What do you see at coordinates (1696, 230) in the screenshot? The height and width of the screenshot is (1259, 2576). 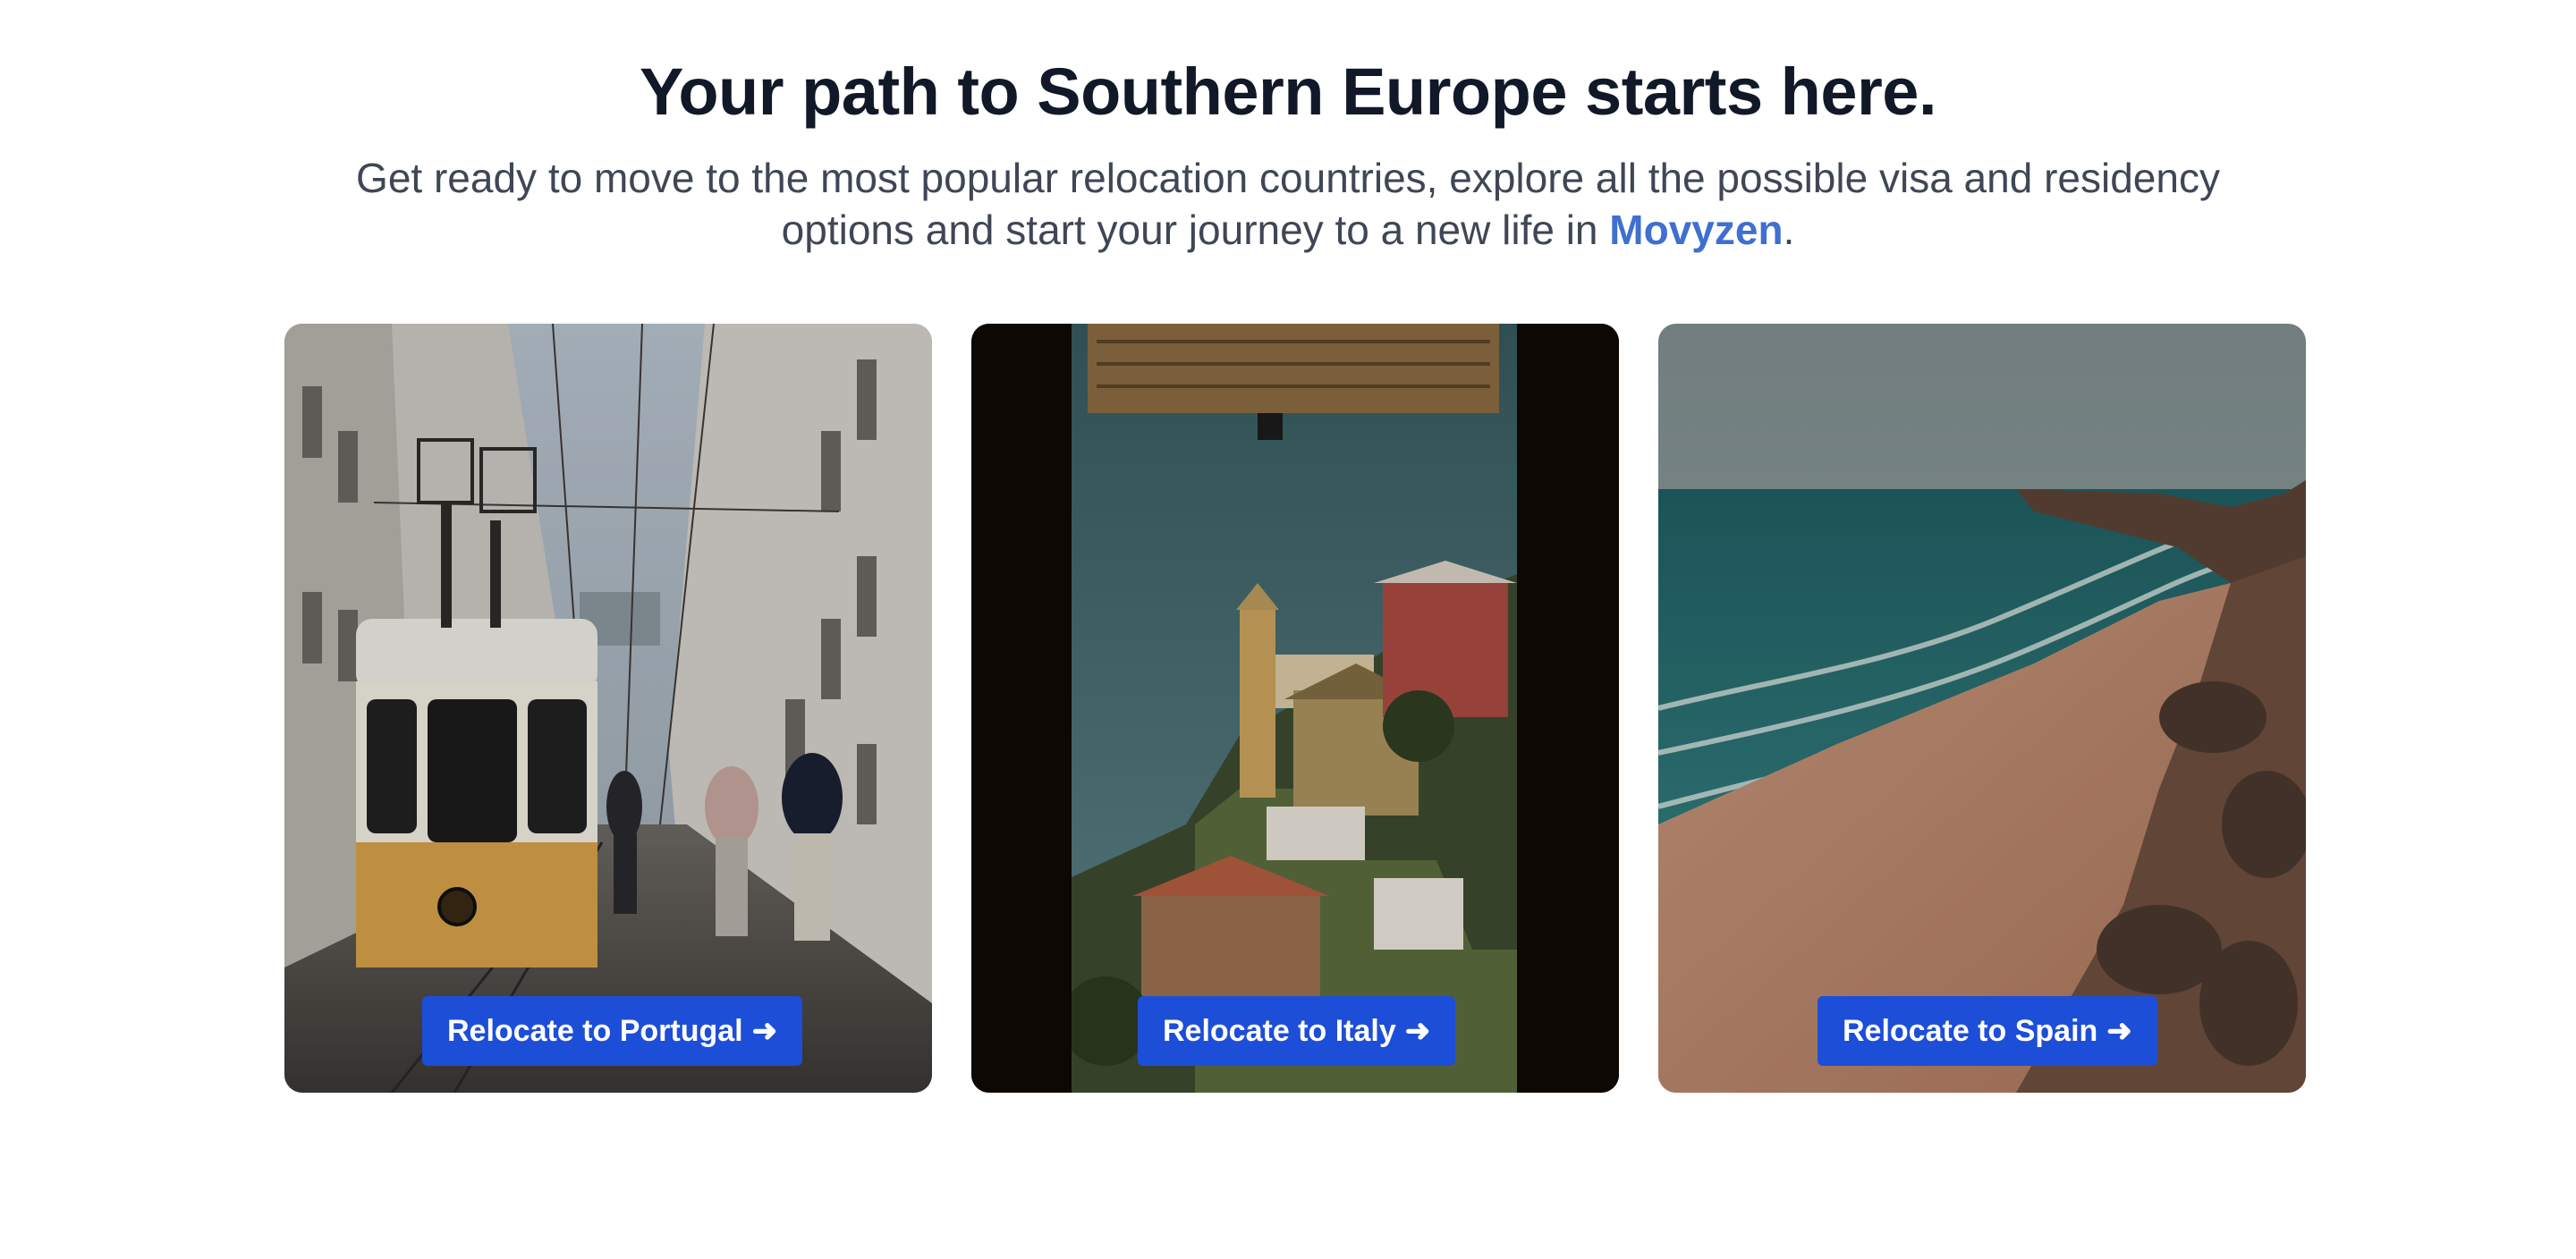 I see `brand-name: Movyzen` at bounding box center [1696, 230].